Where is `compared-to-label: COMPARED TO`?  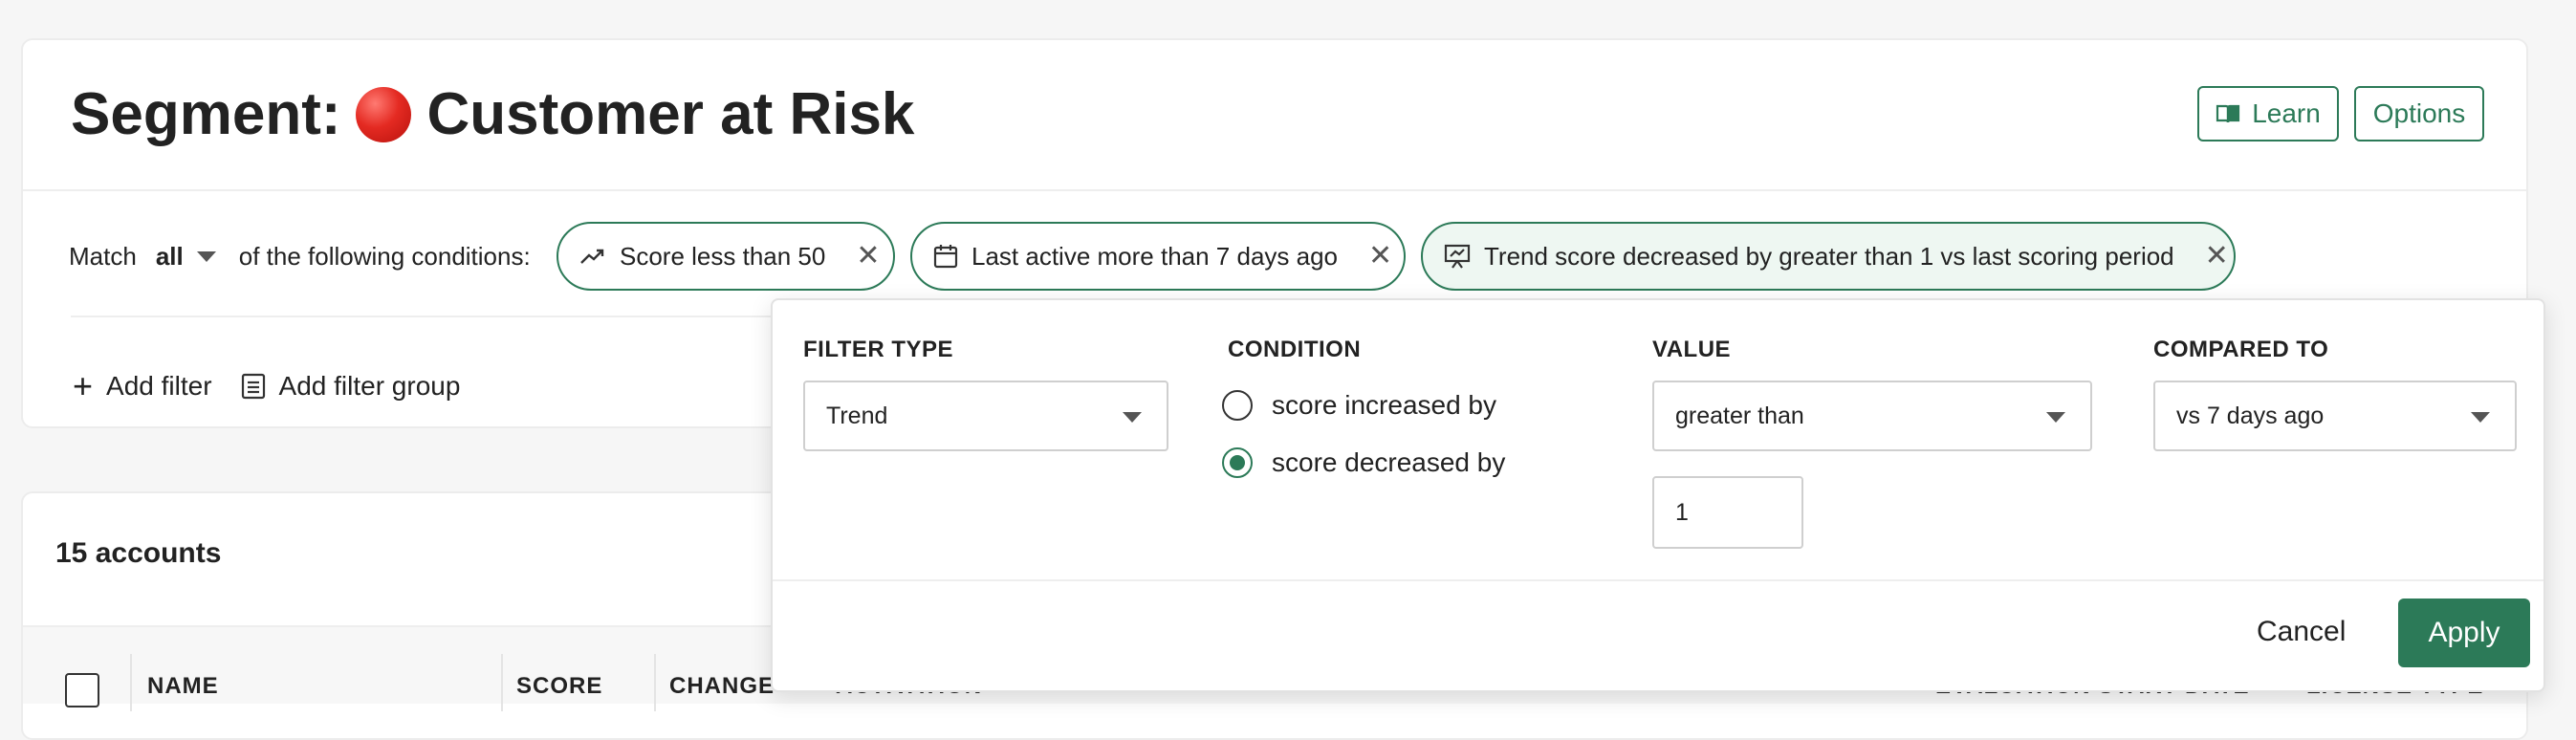 compared-to-label: COMPARED TO is located at coordinates (2241, 349).